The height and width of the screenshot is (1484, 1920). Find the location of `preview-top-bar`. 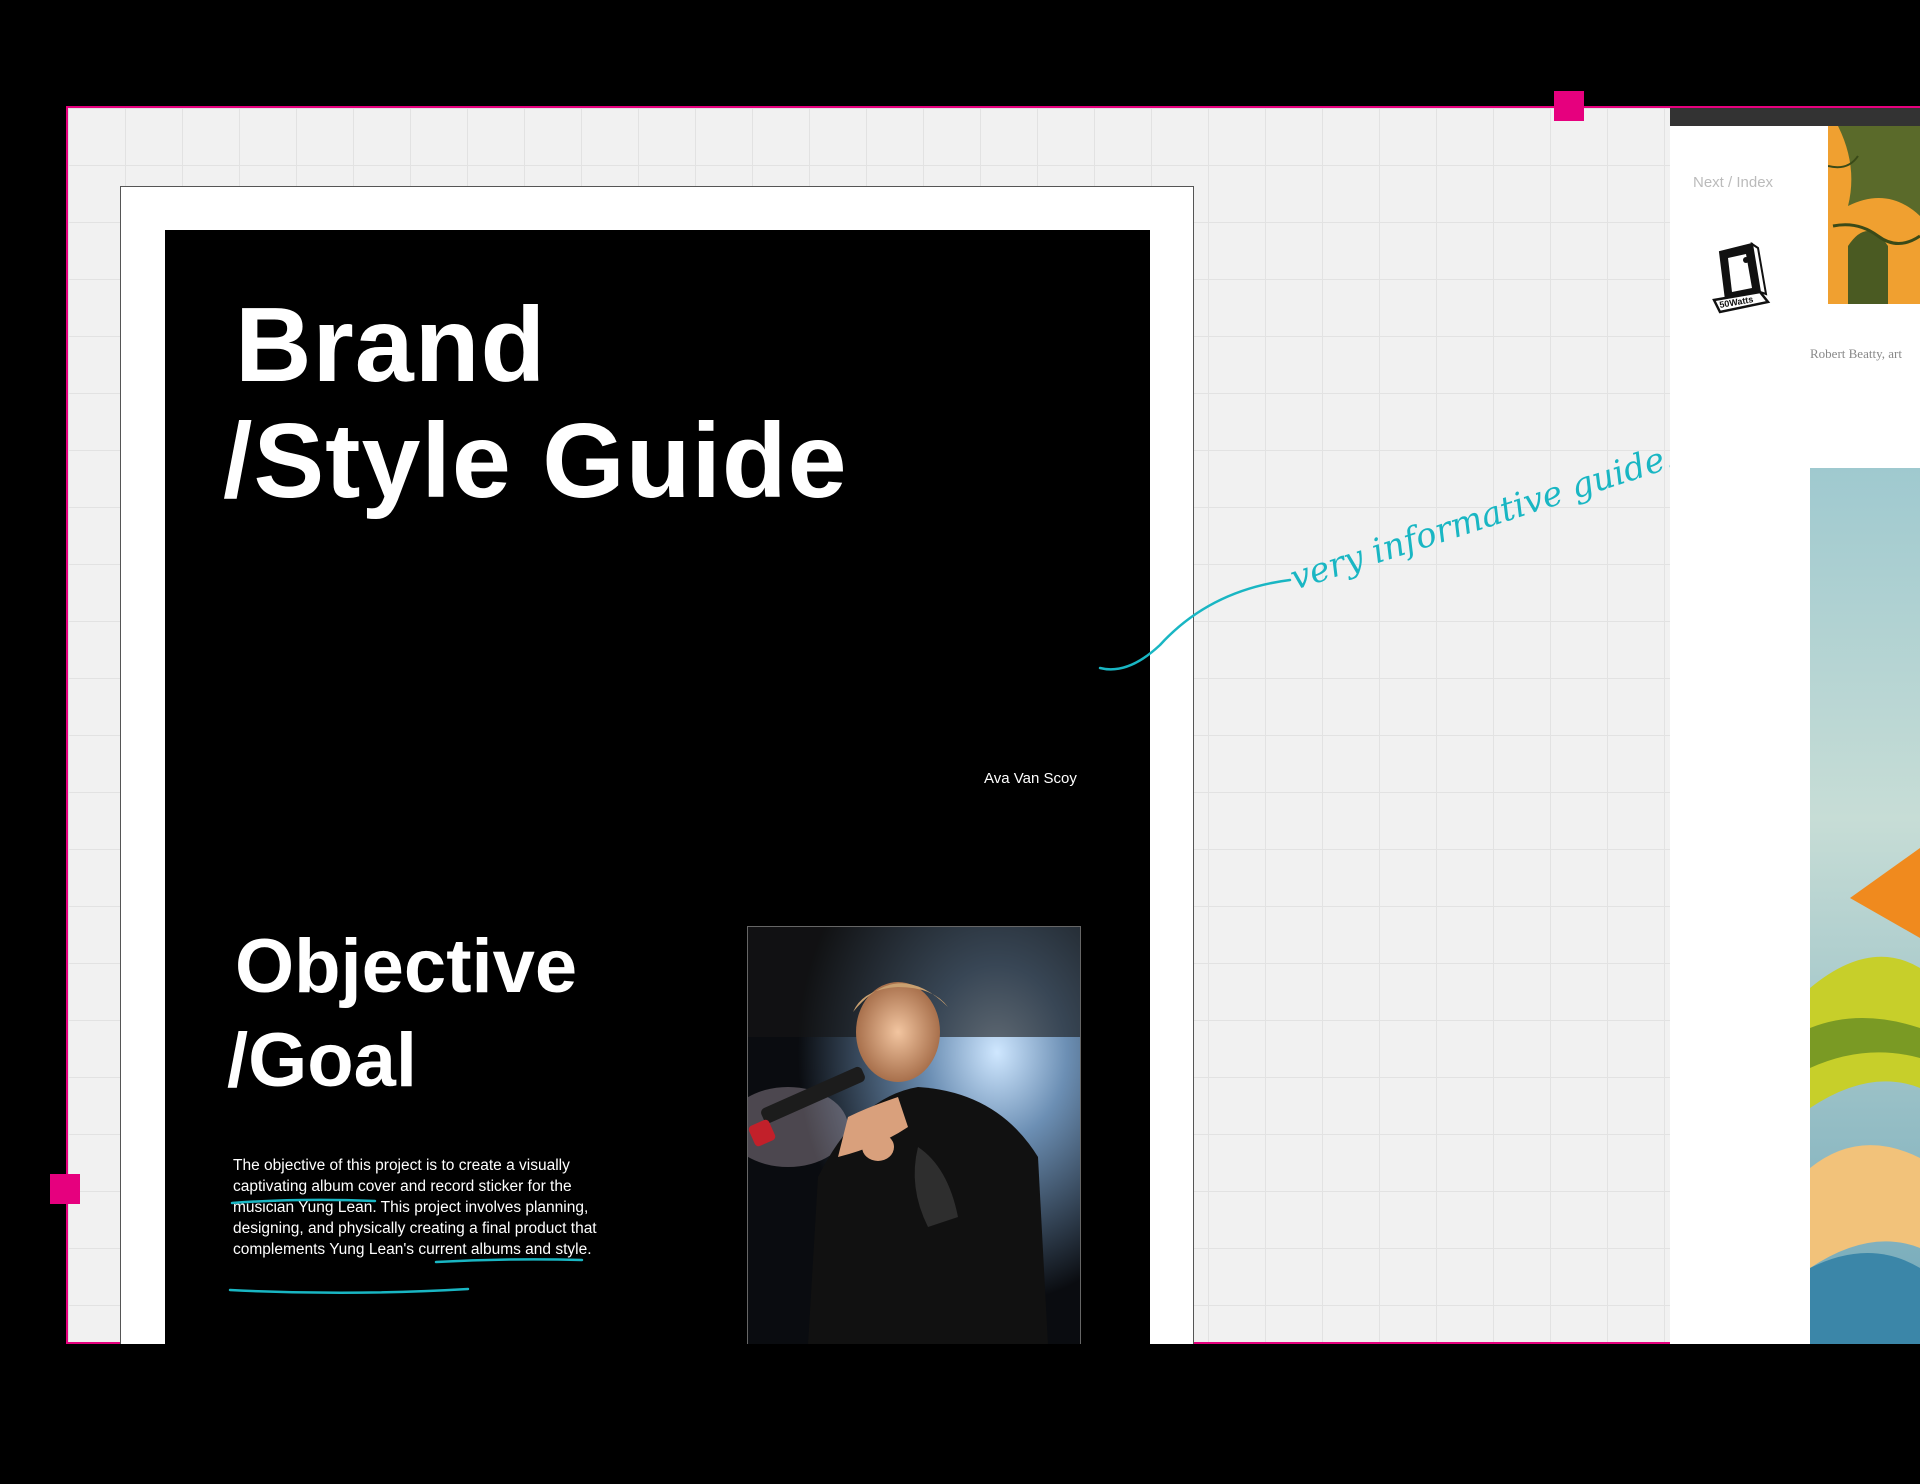

preview-top-bar is located at coordinates (1795, 117).